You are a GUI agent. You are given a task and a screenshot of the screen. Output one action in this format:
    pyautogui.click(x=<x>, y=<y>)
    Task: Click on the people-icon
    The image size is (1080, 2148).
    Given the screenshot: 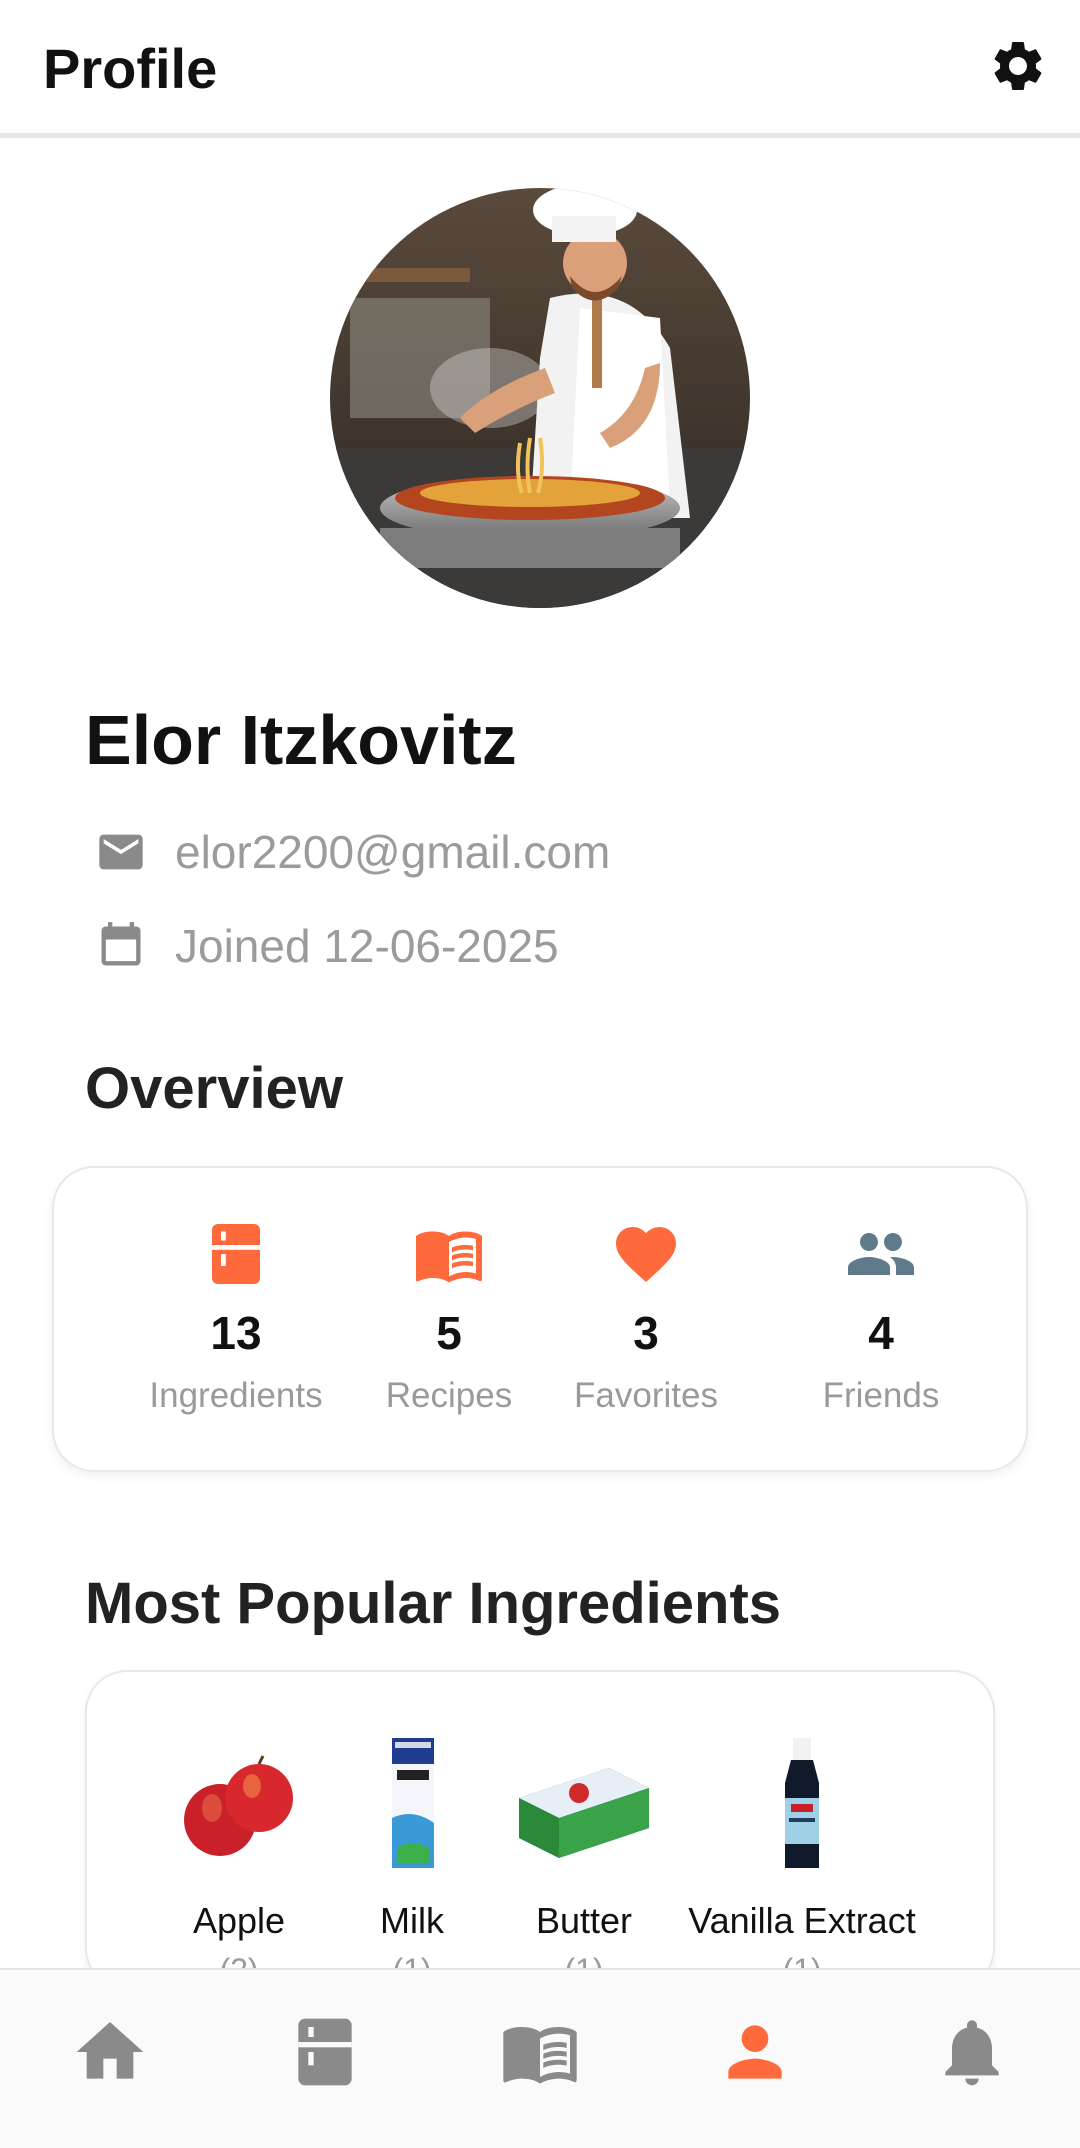 What is the action you would take?
    pyautogui.click(x=881, y=1254)
    